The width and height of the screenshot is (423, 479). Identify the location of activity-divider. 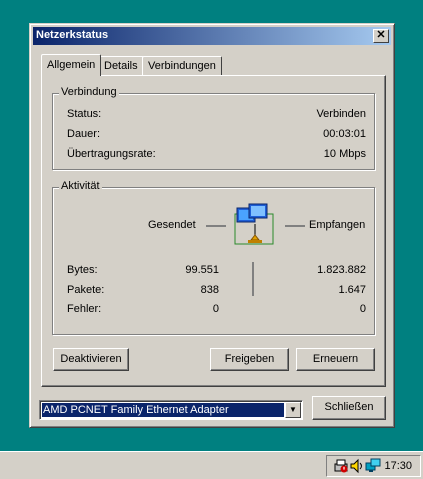
(253, 279).